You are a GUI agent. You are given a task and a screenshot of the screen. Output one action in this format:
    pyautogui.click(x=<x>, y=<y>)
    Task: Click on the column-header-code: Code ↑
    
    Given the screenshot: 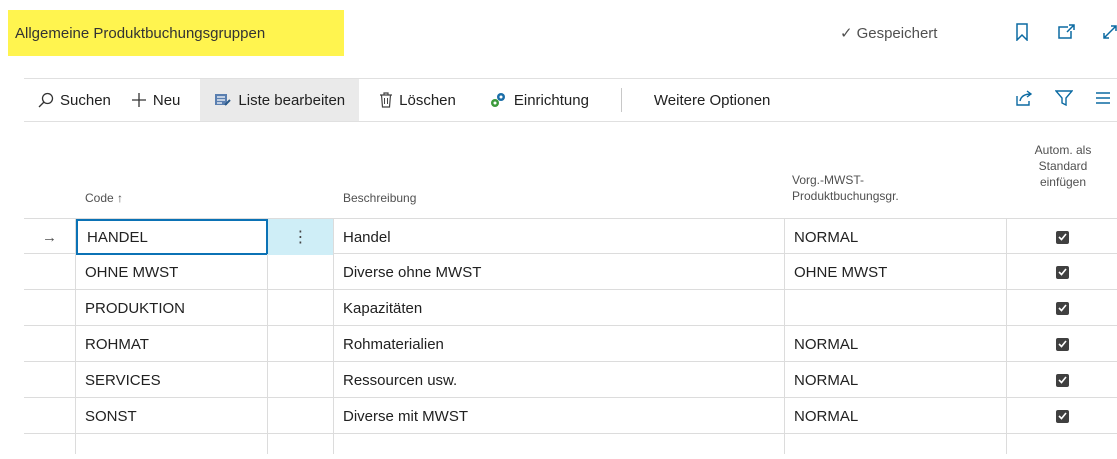 What is the action you would take?
    pyautogui.click(x=104, y=198)
    